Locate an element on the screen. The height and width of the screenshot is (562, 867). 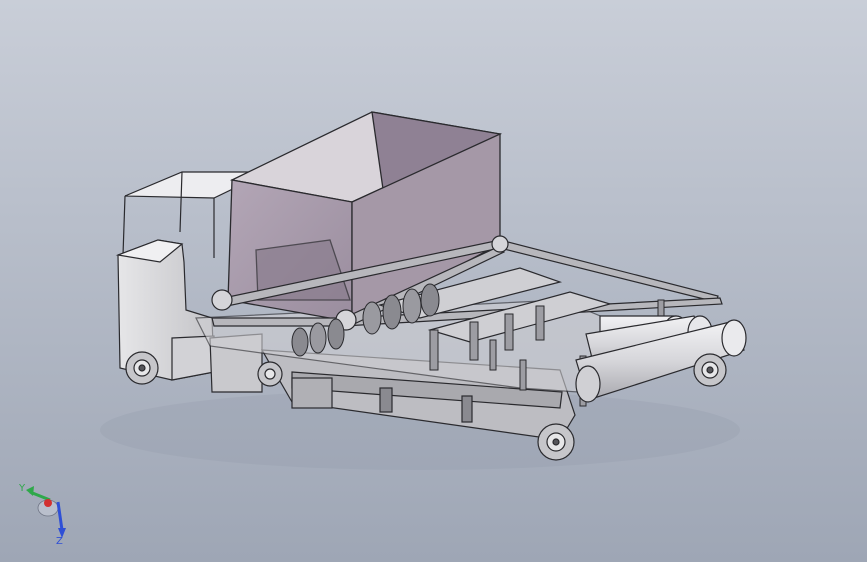
orientation-triad: Y Z is located at coordinates (42, 515).